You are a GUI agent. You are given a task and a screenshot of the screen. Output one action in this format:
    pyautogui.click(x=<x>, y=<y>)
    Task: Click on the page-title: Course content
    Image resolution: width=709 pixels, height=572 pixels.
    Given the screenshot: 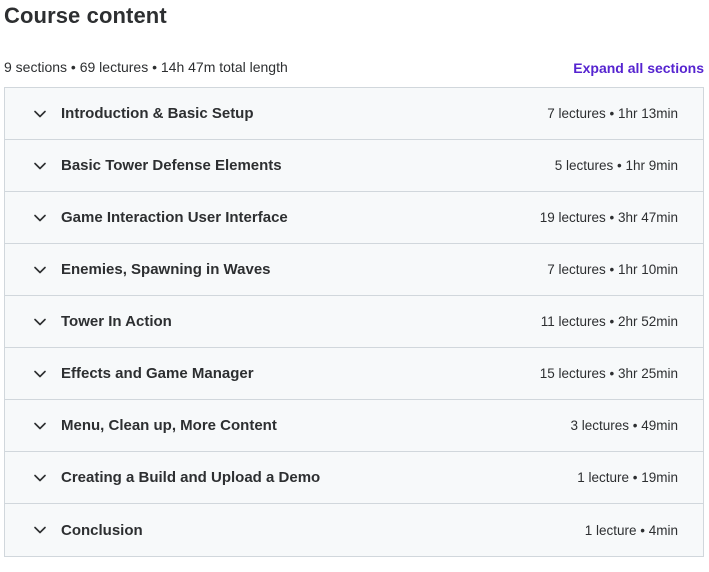 What is the action you would take?
    pyautogui.click(x=85, y=15)
    